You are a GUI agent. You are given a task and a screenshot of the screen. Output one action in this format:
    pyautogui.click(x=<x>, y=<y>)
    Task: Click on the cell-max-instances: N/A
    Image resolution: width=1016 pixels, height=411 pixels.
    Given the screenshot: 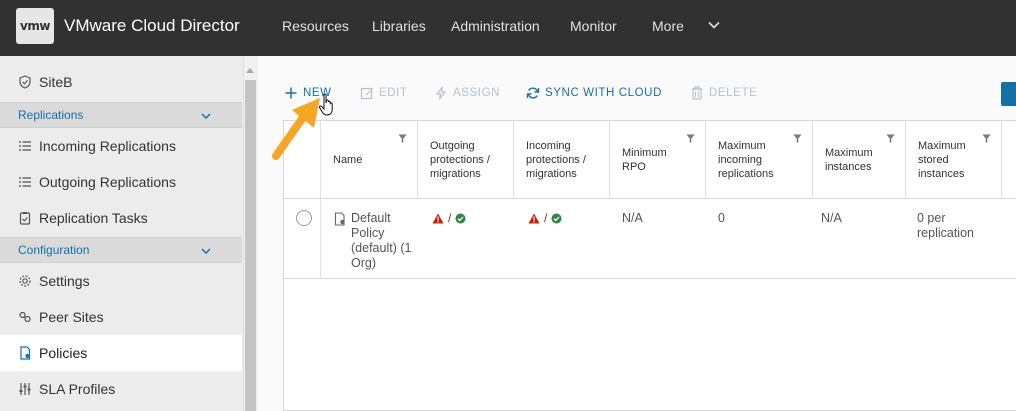 What is the action you would take?
    pyautogui.click(x=831, y=218)
    